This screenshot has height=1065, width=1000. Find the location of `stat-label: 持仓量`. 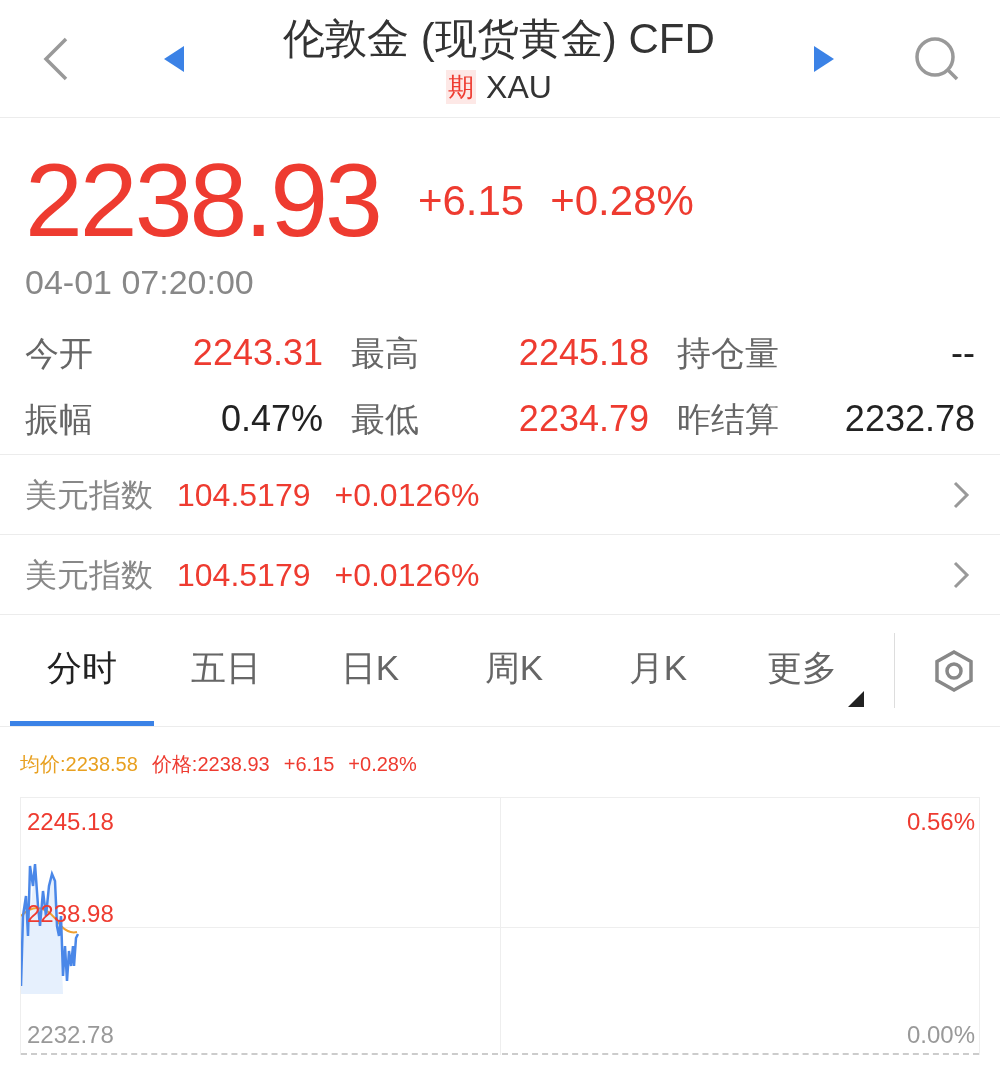

stat-label: 持仓量 is located at coordinates (728, 353).